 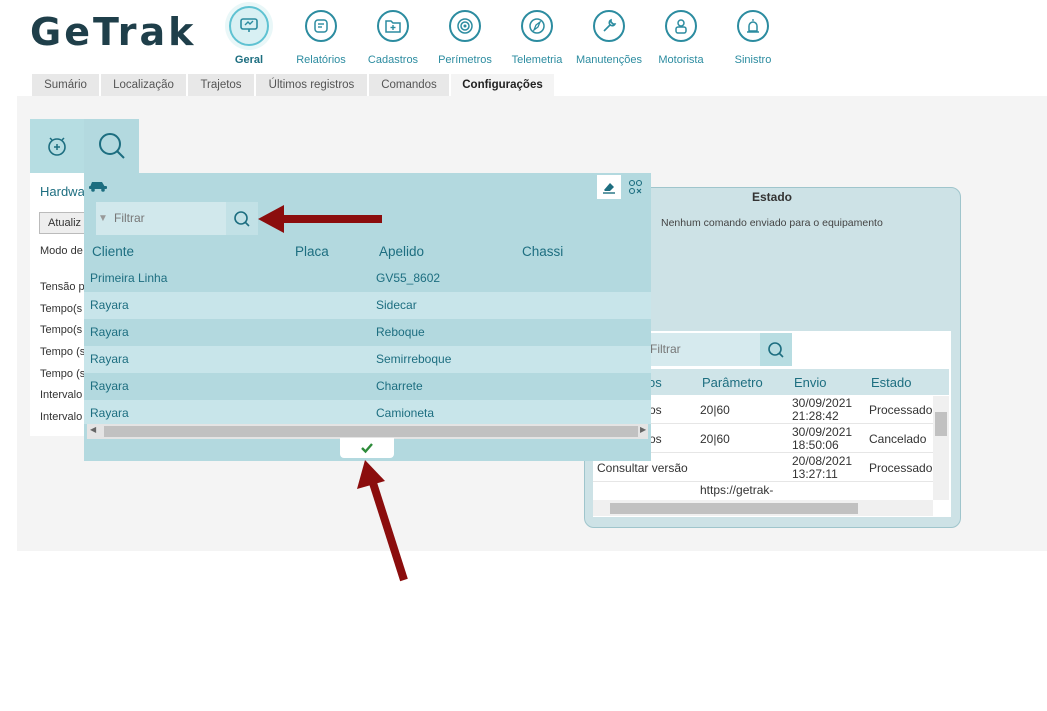 What do you see at coordinates (382, 521) in the screenshot?
I see `arrow-to-confirm-icon` at bounding box center [382, 521].